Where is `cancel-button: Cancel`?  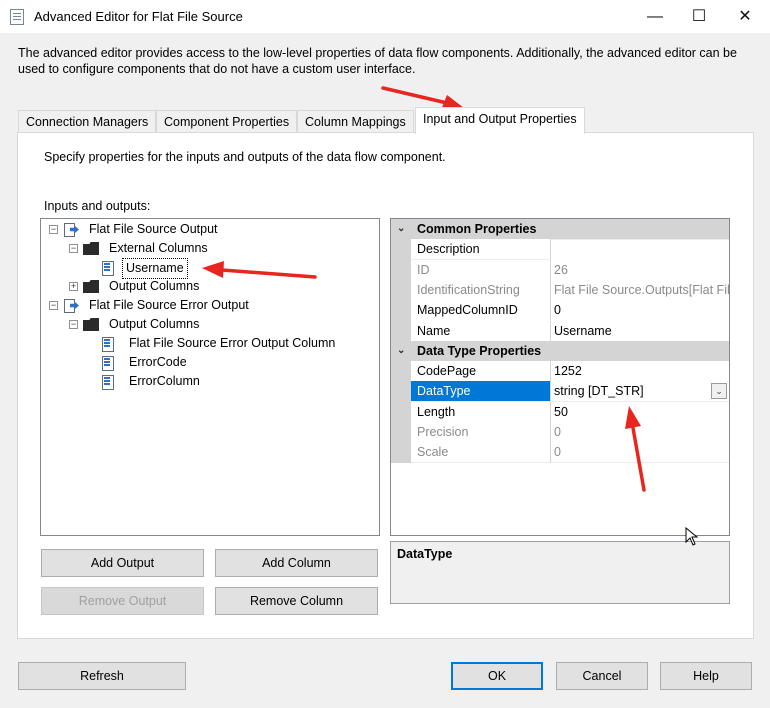
cancel-button: Cancel is located at coordinates (602, 676).